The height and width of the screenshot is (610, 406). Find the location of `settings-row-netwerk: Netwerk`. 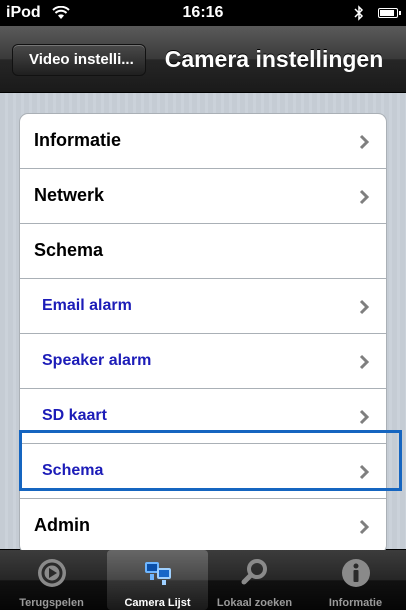

settings-row-netwerk: Netwerk is located at coordinates (203, 196).